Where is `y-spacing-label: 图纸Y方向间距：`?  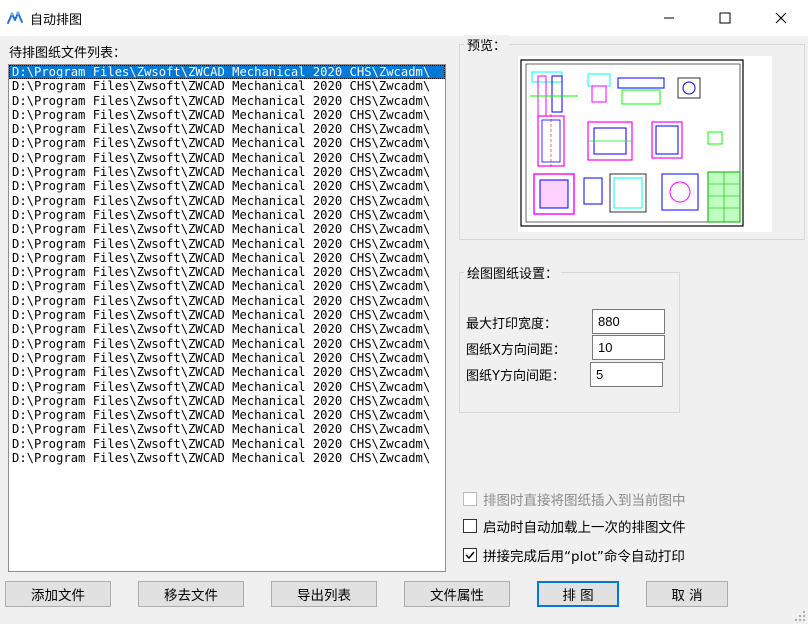
y-spacing-label: 图纸Y方向间距： is located at coordinates (515, 376).